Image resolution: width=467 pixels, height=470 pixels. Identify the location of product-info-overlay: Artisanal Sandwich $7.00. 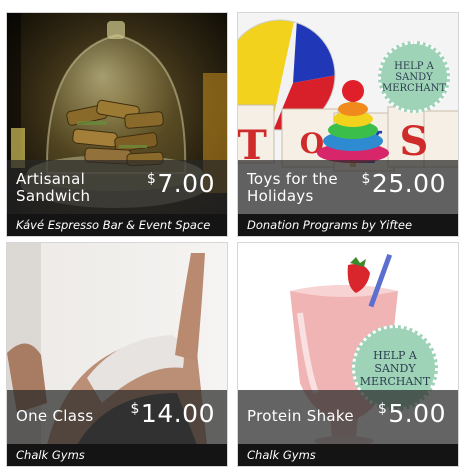
(117, 187).